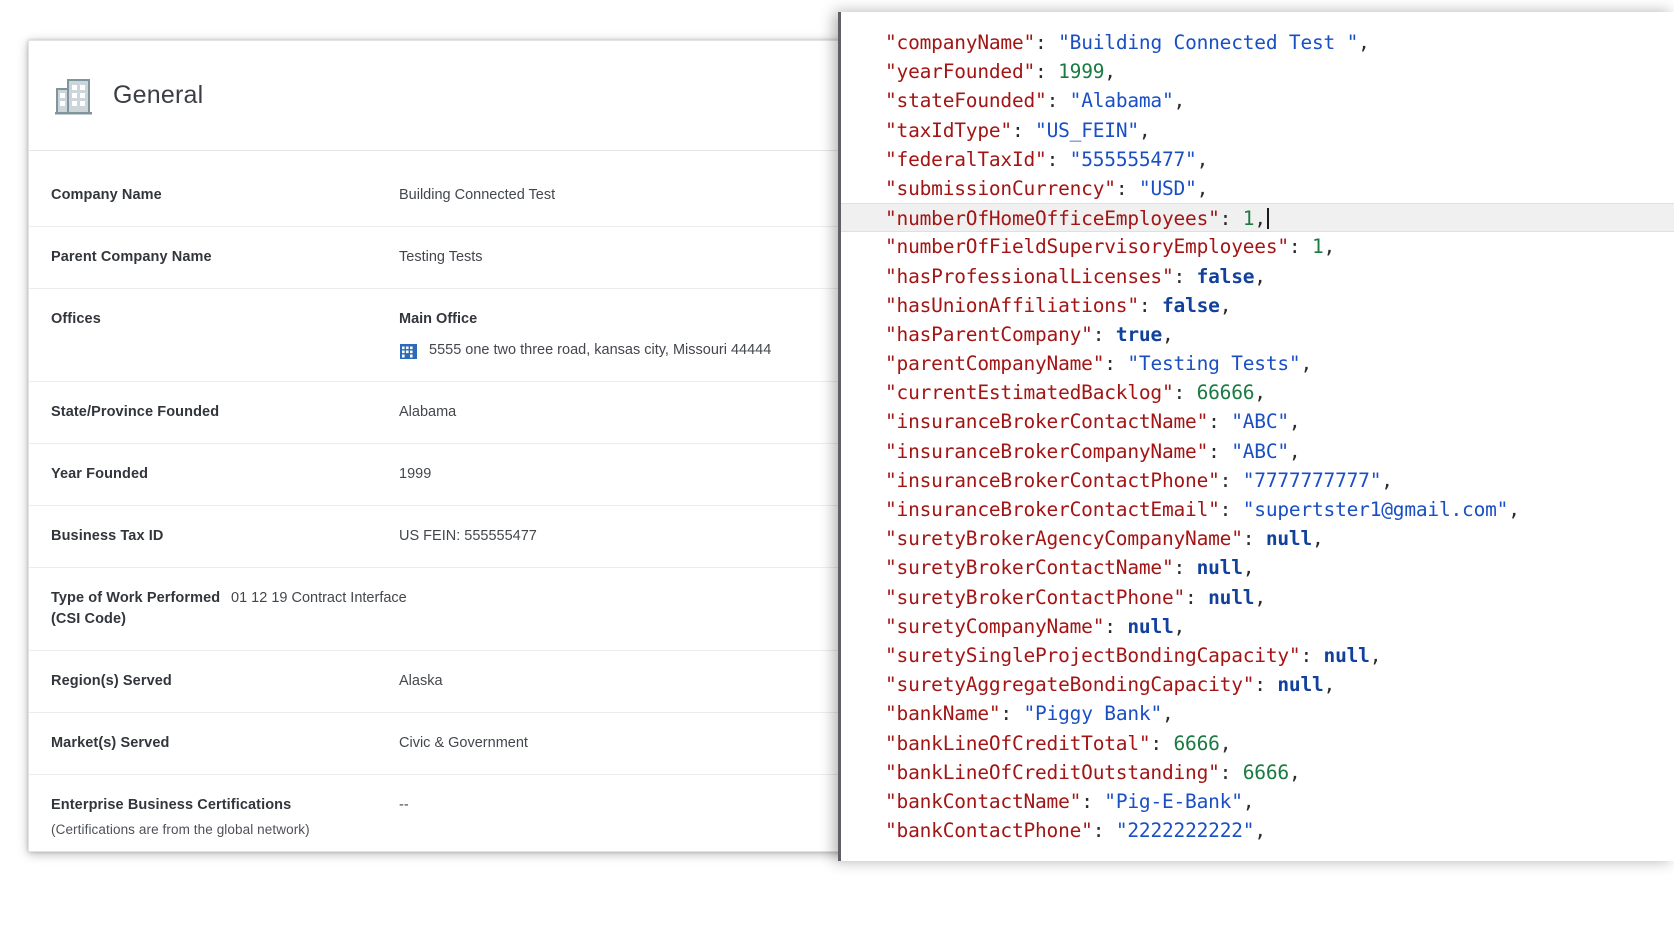 The width and height of the screenshot is (1674, 928). Describe the element at coordinates (428, 412) in the screenshot. I see `row-value-state-founded: Alabama` at that location.